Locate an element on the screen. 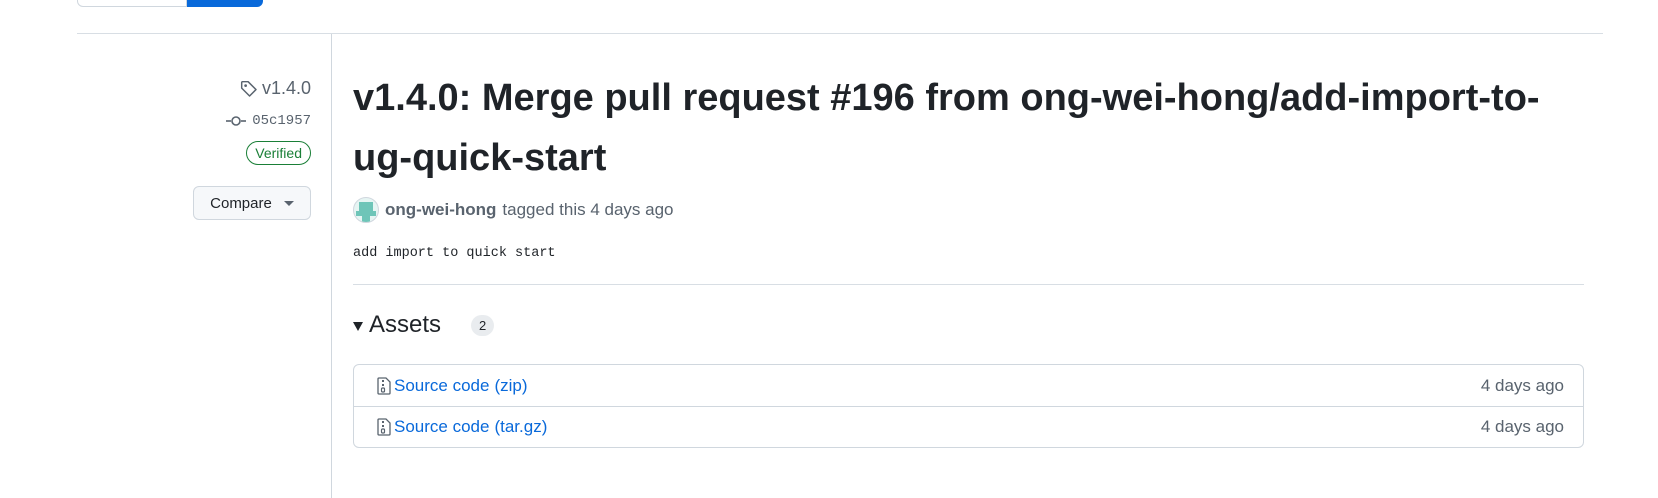 This screenshot has width=1658, height=498. verified-badge: Verified is located at coordinates (278, 153).